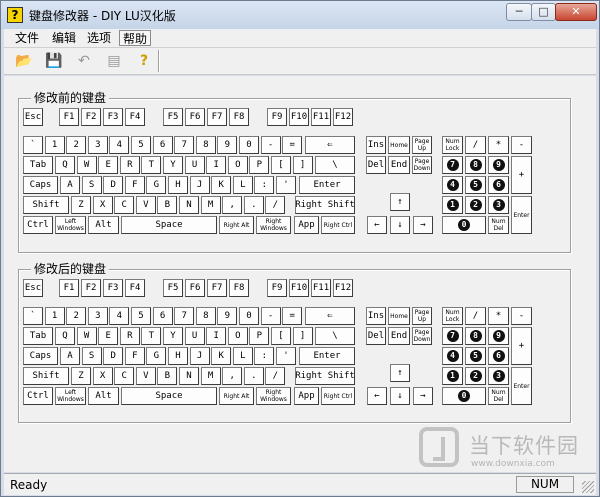 The height and width of the screenshot is (497, 600). What do you see at coordinates (91, 117) in the screenshot?
I see `before-key-f-1: F2` at bounding box center [91, 117].